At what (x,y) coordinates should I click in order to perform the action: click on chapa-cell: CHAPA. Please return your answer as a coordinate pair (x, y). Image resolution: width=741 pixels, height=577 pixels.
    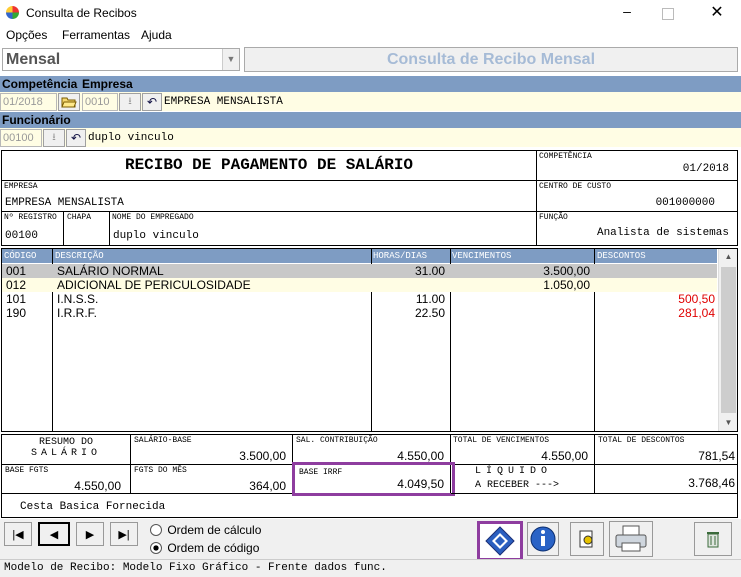
    Looking at the image, I should click on (87, 228).